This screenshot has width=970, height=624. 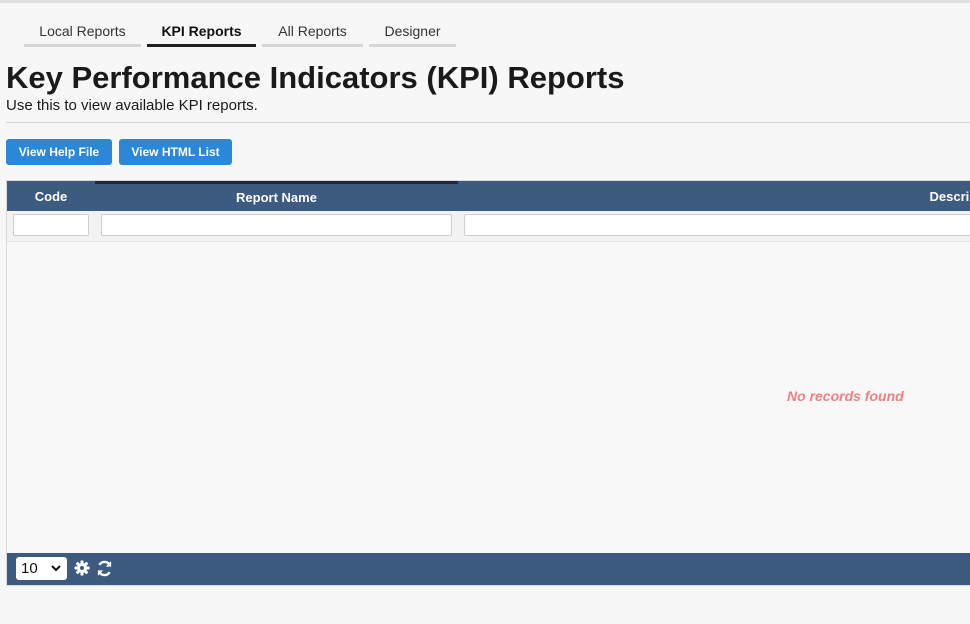 I want to click on page-size-value: 10, so click(x=29, y=568).